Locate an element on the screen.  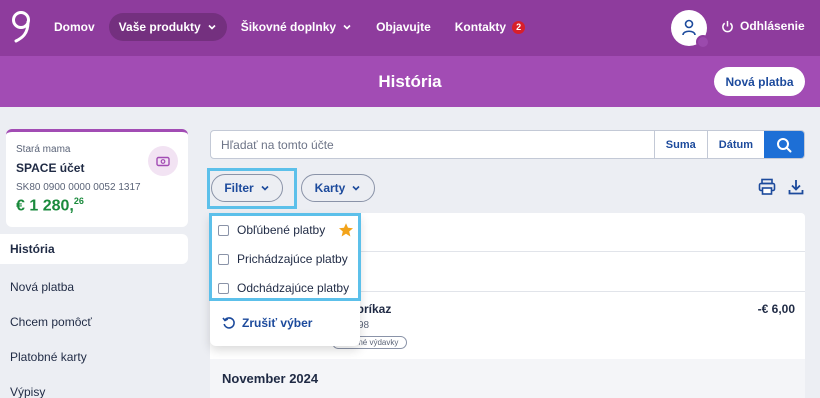
filter-button: Filter is located at coordinates (247, 188).